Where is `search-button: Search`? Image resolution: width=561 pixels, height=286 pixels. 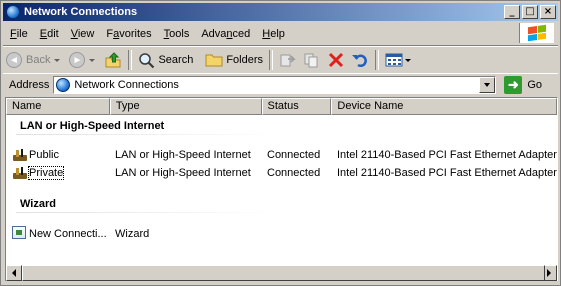 search-button: Search is located at coordinates (165, 60).